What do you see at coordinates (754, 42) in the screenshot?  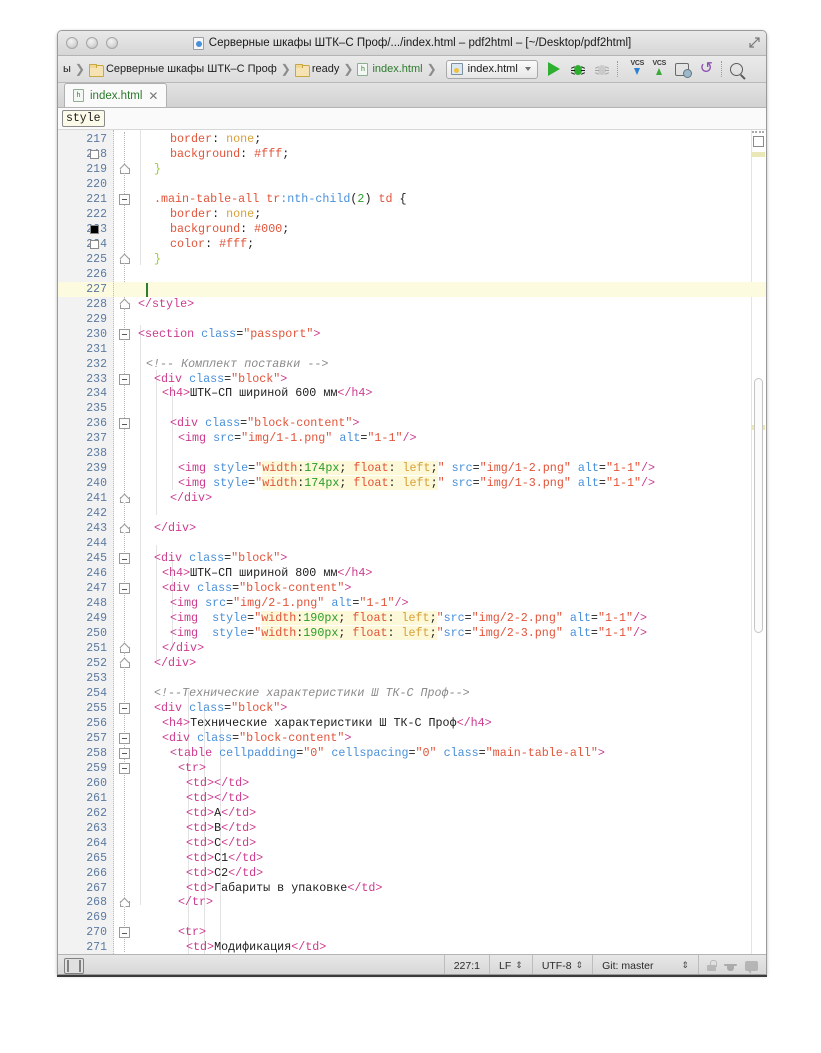 I see `resize-grip-icon` at bounding box center [754, 42].